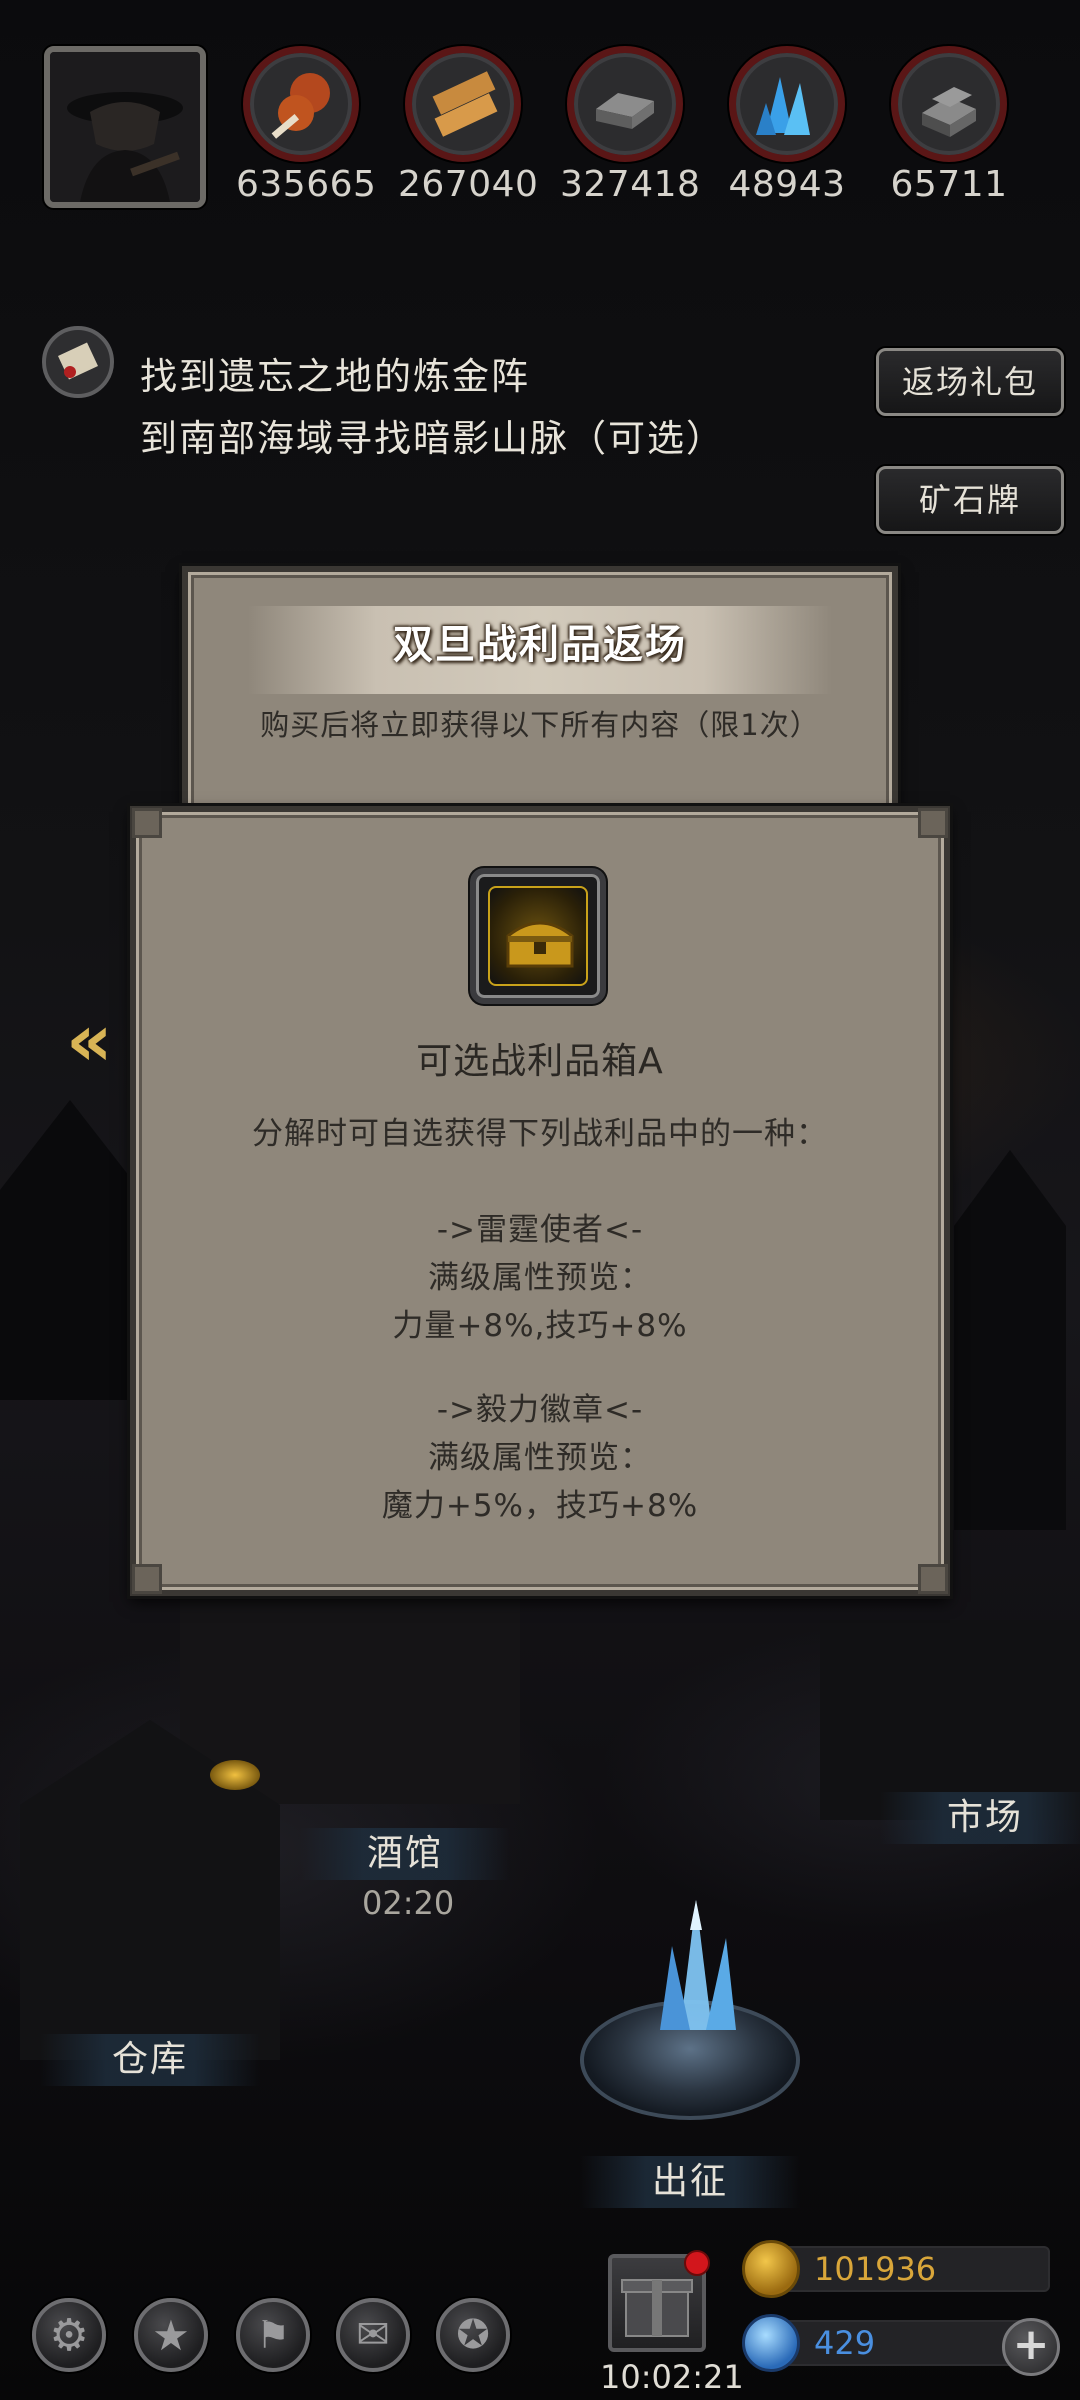 The height and width of the screenshot is (2400, 1080). Describe the element at coordinates (540, 725) in the screenshot. I see `offer-panel-subtitle: 购买后将立即获得以下所有内容（限1次）` at that location.